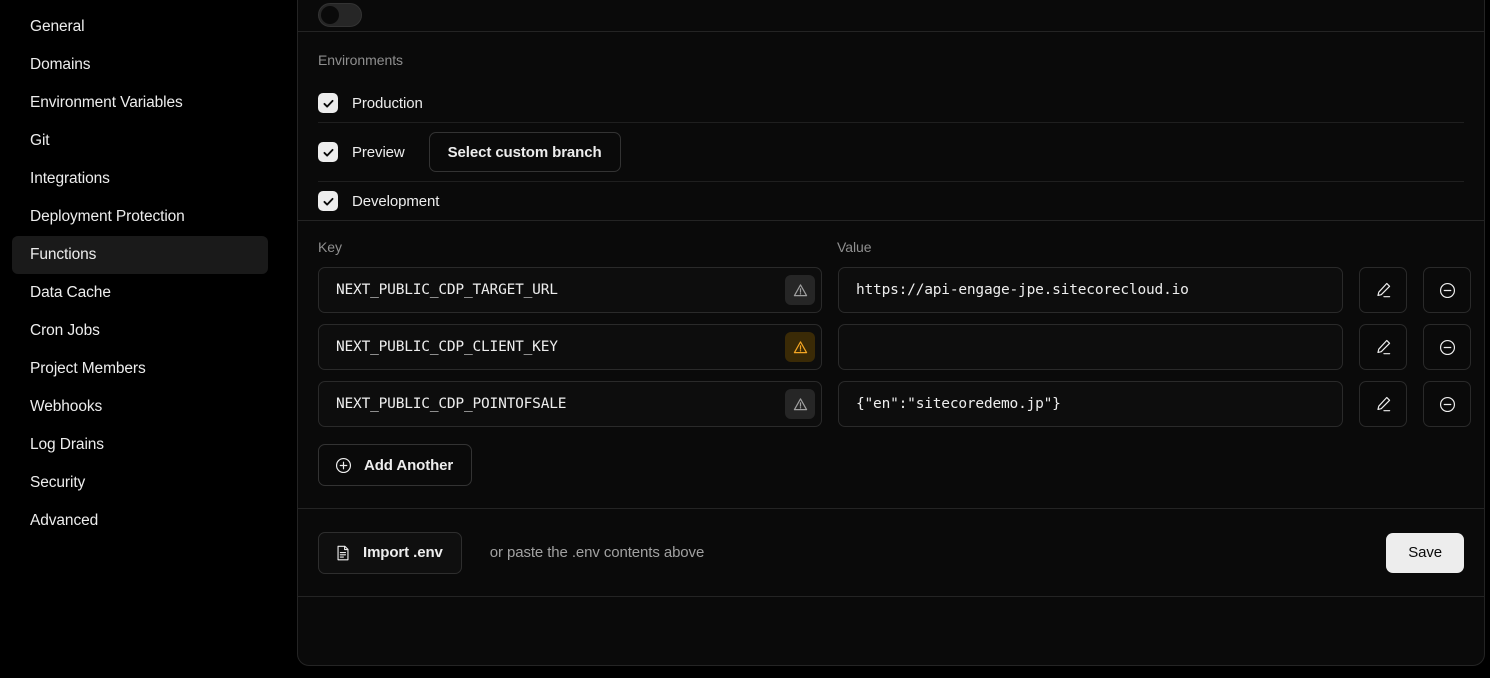 The image size is (1490, 678). I want to click on environment-label: Production, so click(387, 103).